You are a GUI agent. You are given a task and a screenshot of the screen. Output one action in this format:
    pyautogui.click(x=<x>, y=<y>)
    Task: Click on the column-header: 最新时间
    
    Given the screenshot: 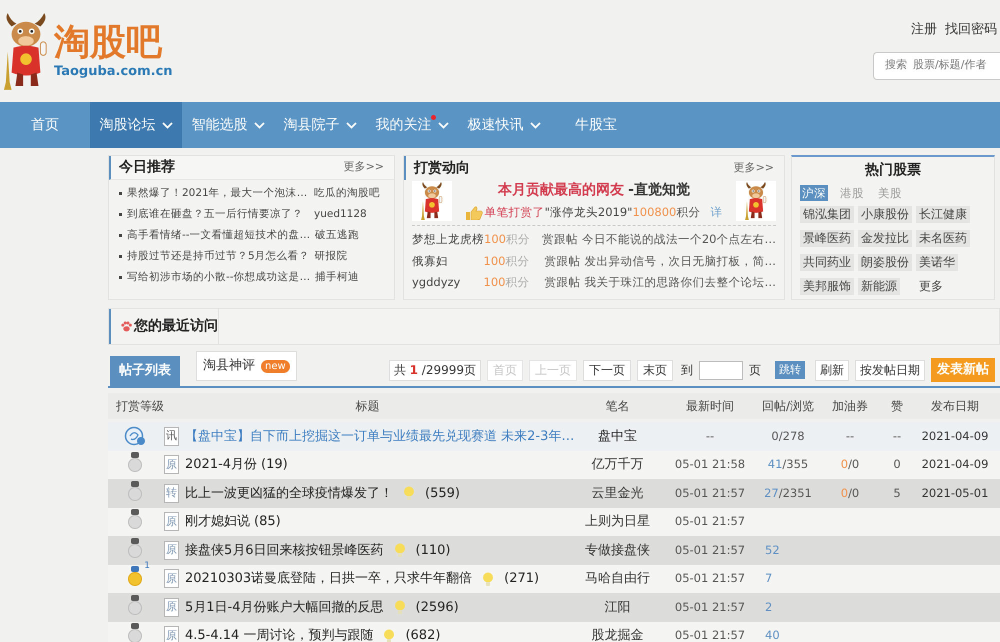 What is the action you would take?
    pyautogui.click(x=710, y=406)
    